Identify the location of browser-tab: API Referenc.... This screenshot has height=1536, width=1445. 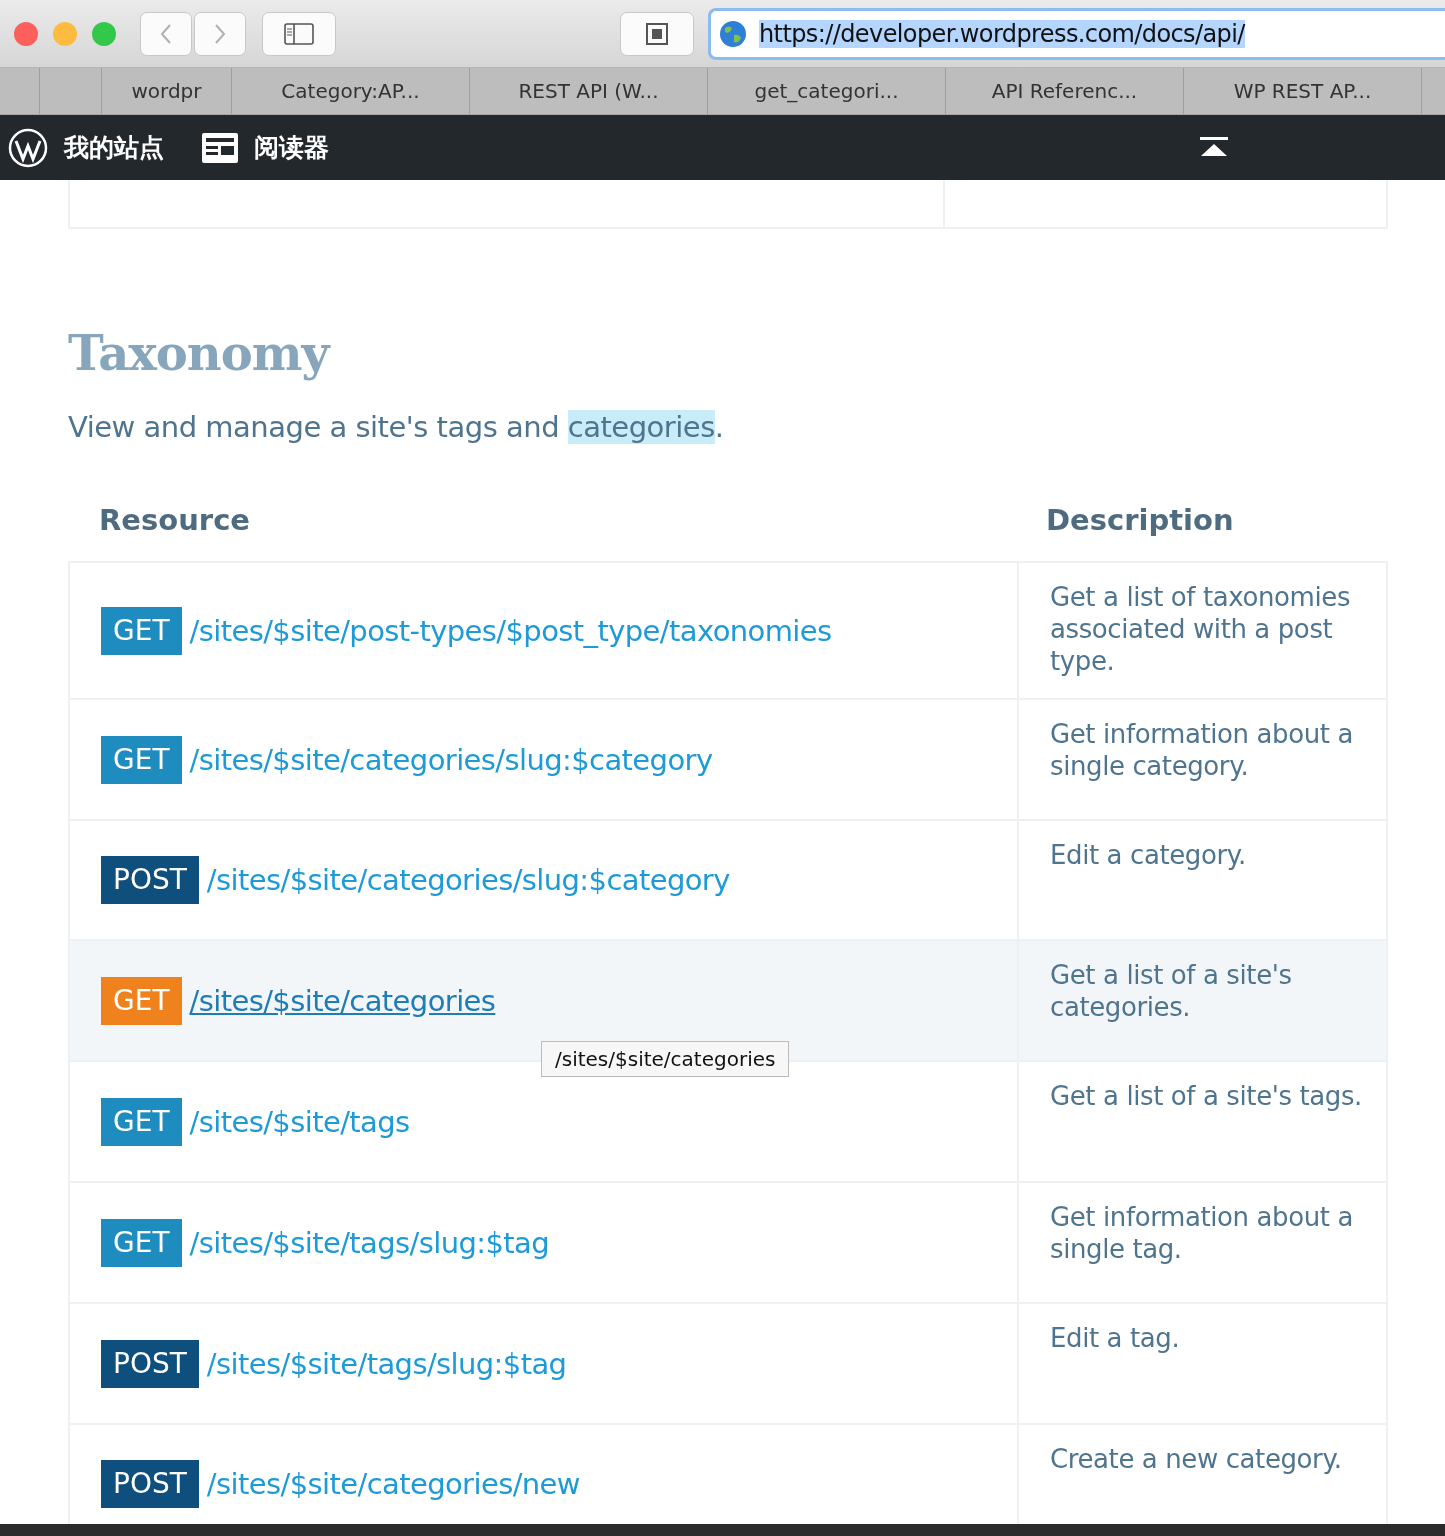
(1065, 91).